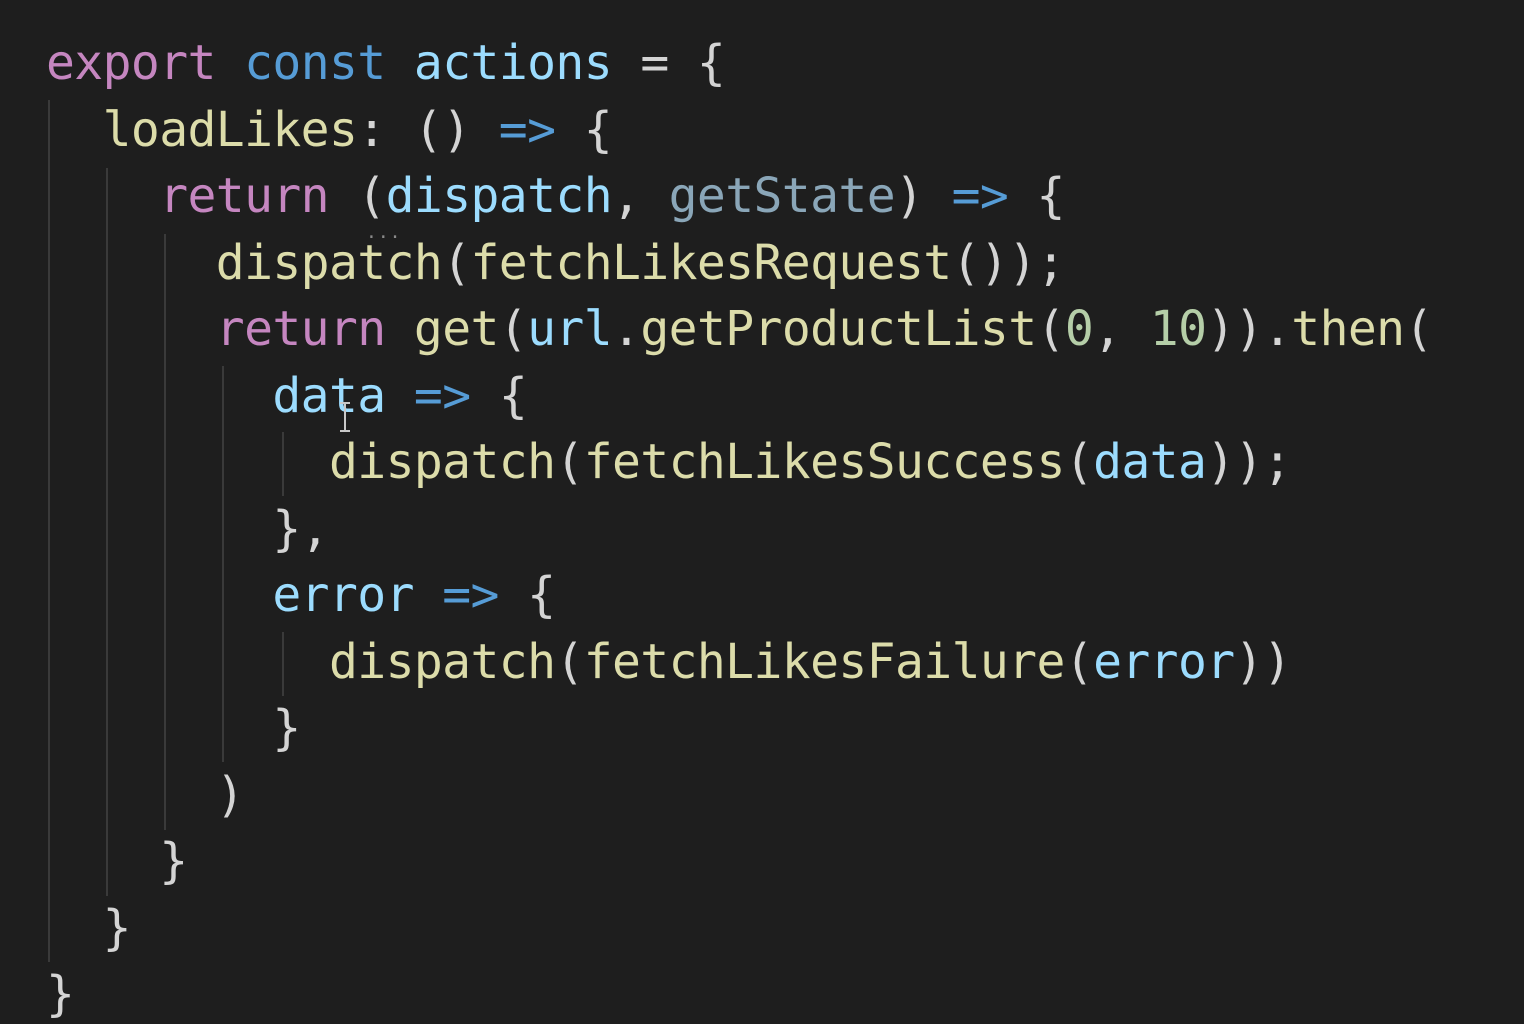  I want to click on code-token: = {, so click(669, 63).